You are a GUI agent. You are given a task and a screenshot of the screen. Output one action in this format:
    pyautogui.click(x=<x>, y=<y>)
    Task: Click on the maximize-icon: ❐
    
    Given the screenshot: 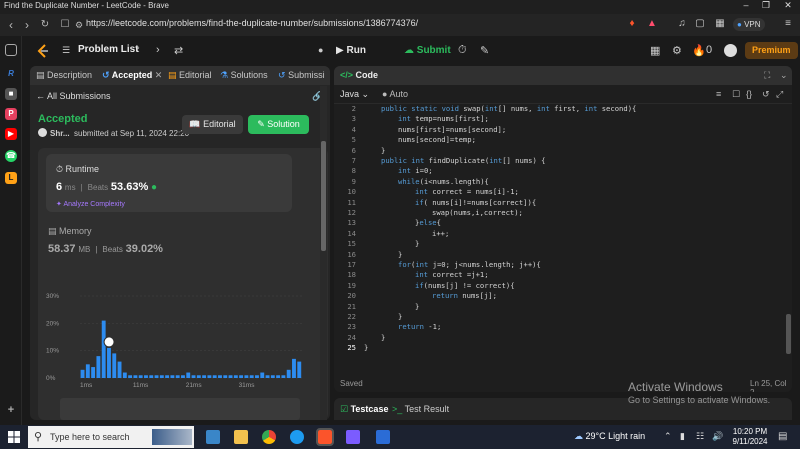 What is the action you would take?
    pyautogui.click(x=766, y=5)
    